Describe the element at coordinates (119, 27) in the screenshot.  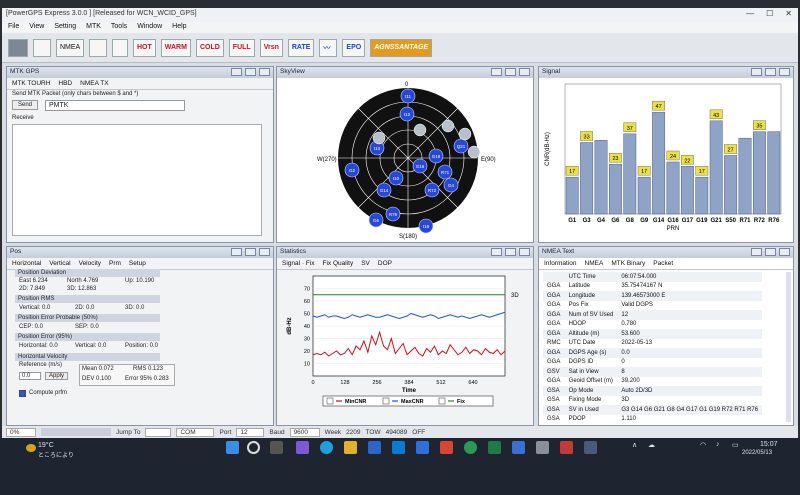
I see `menu-tools: Tools` at that location.